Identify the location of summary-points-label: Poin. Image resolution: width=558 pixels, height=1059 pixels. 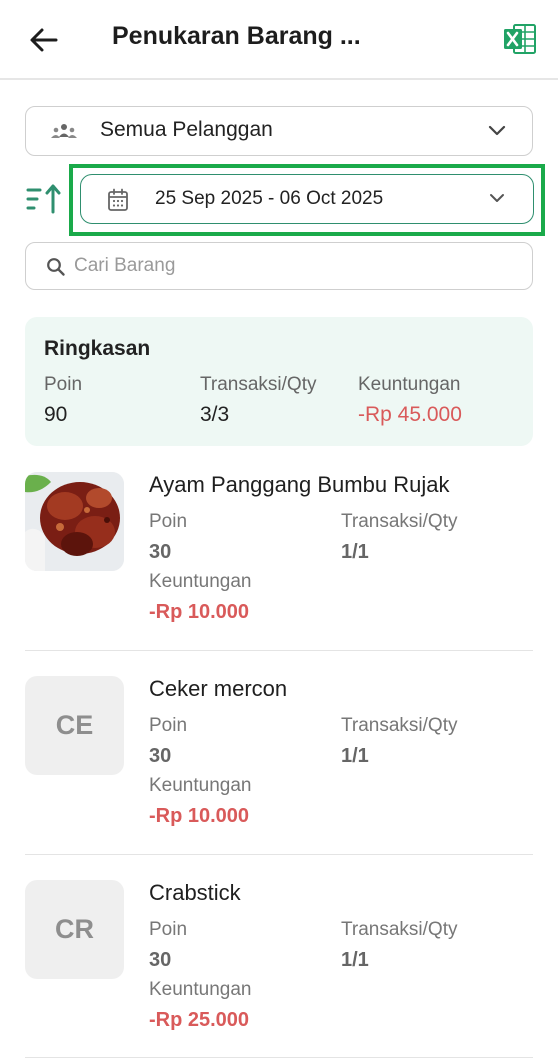
(63, 384).